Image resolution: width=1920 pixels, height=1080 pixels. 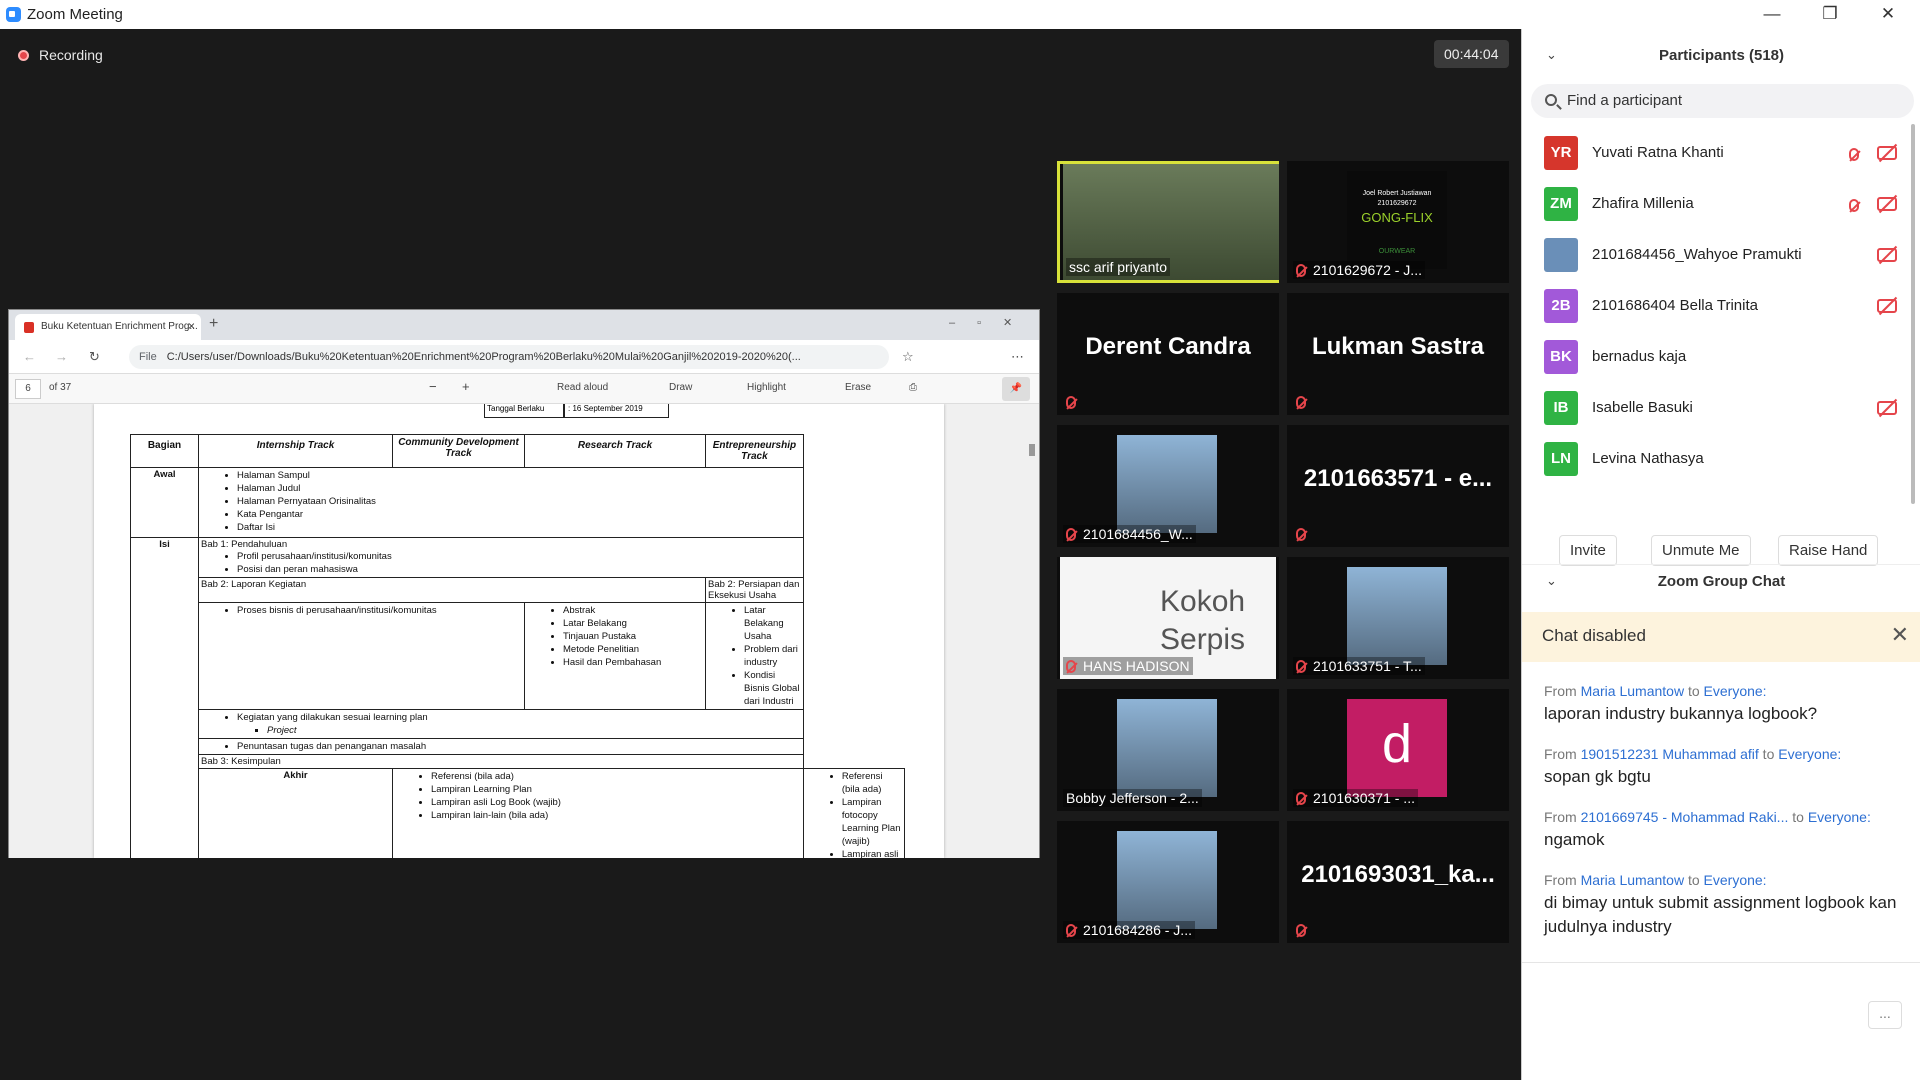 What do you see at coordinates (1717, 153) in the screenshot?
I see `participant-row: YR Yuvati Ratna Khanti` at bounding box center [1717, 153].